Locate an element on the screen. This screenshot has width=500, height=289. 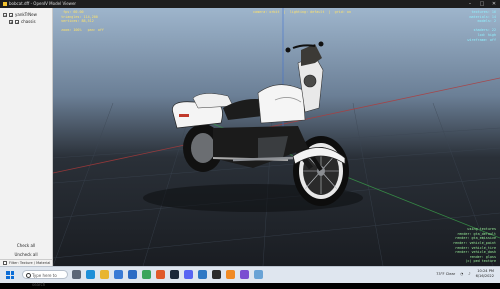
window-controls: – □ ✕ is located at coordinates (482, 4).